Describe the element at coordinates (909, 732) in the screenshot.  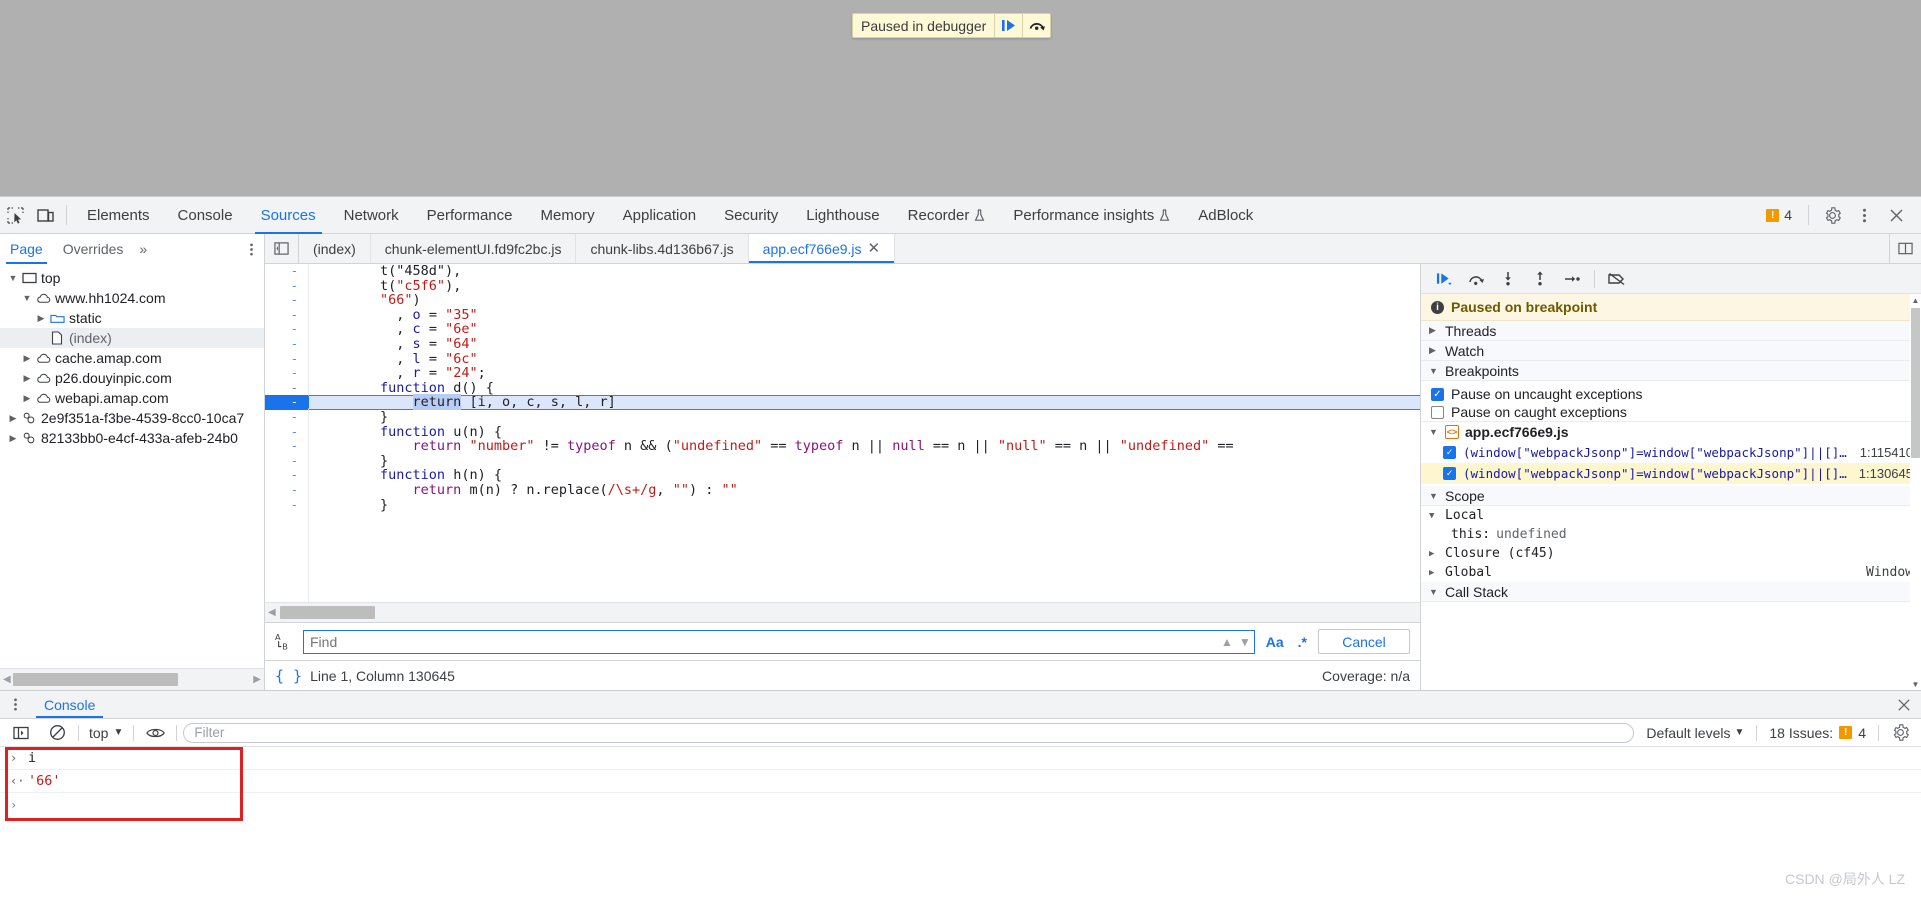
I see `console-filter-input: Filter` at that location.